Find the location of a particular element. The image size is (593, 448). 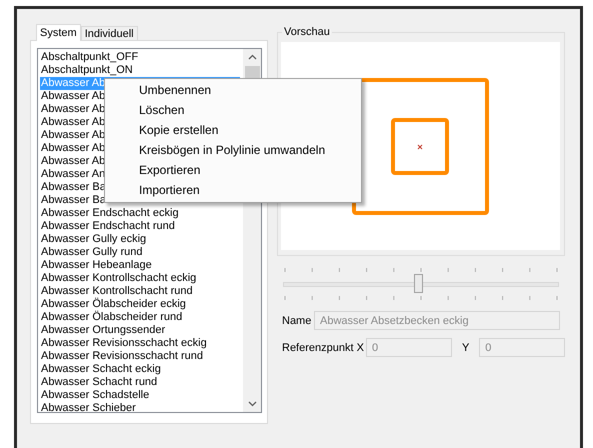

list-item: Abwasser Ölabscheider rund is located at coordinates (140, 317).